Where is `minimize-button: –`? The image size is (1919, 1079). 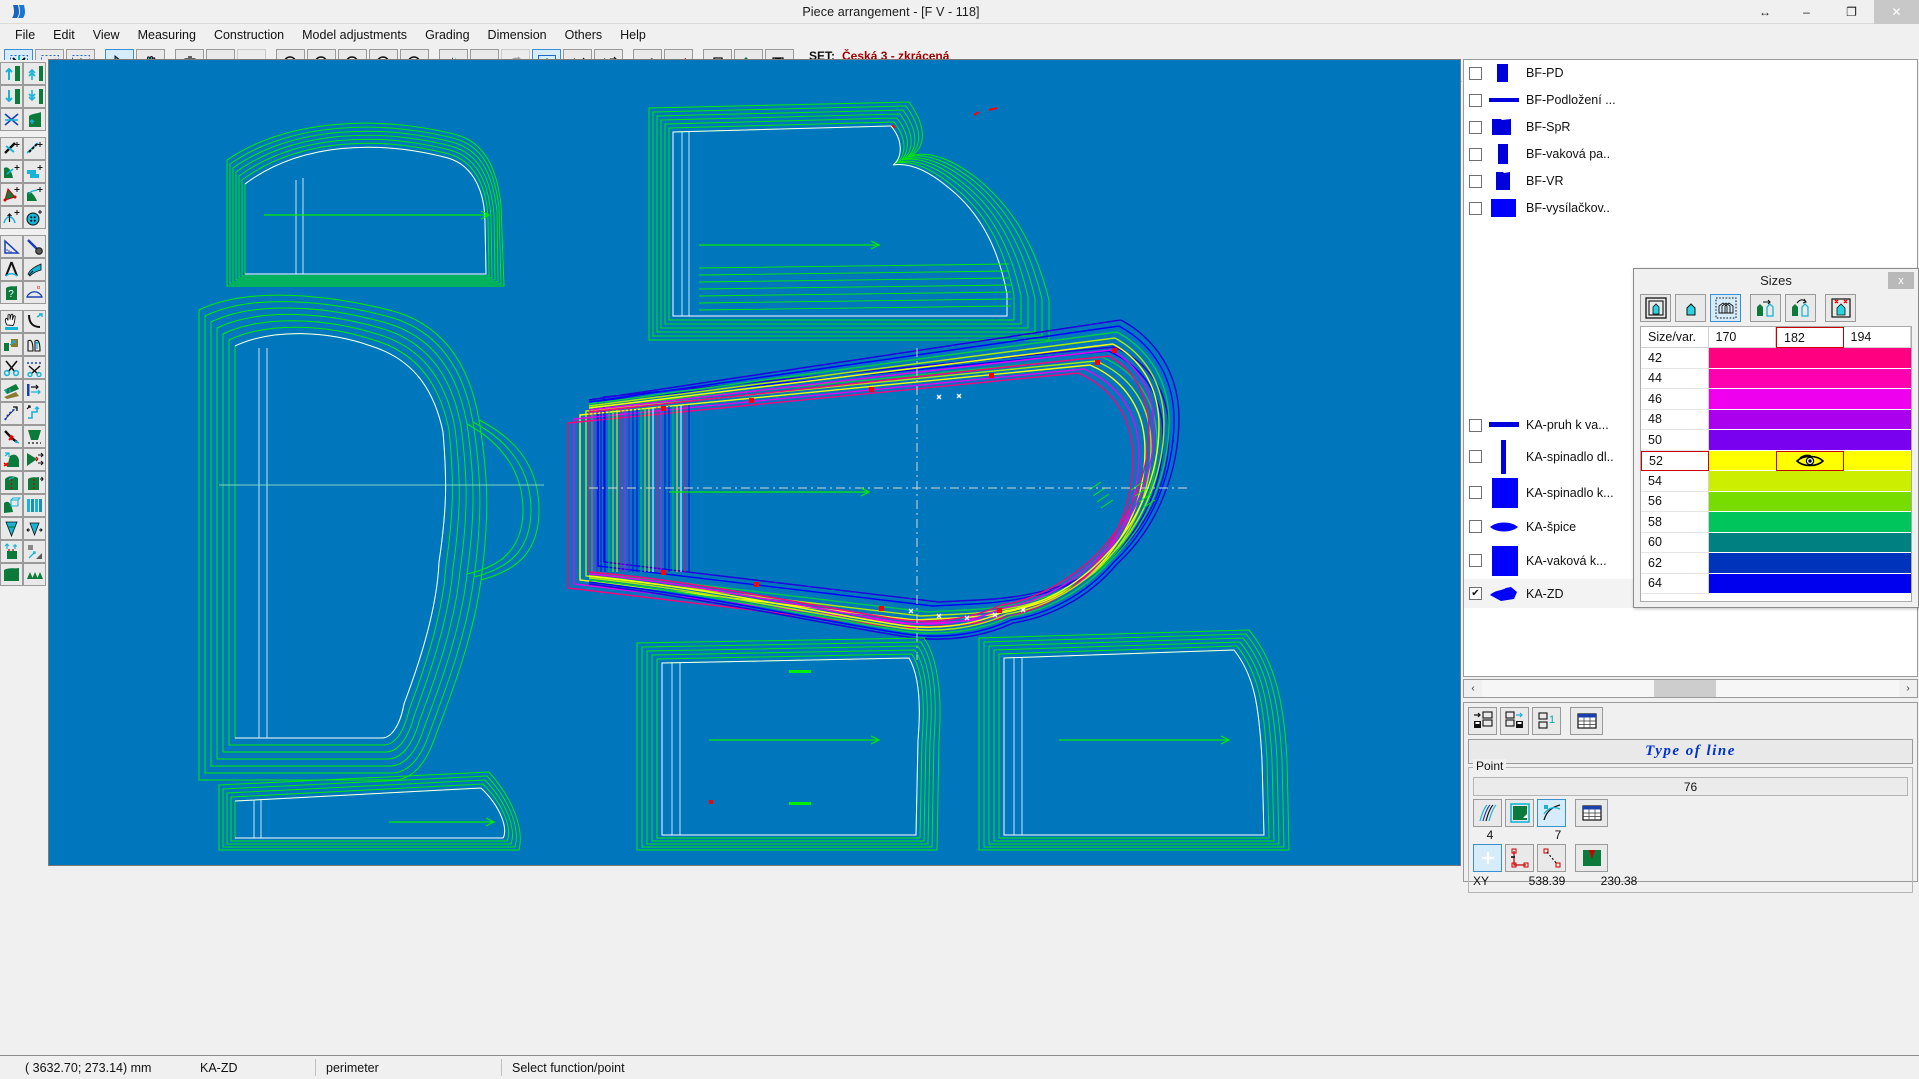 minimize-button: – is located at coordinates (1806, 12).